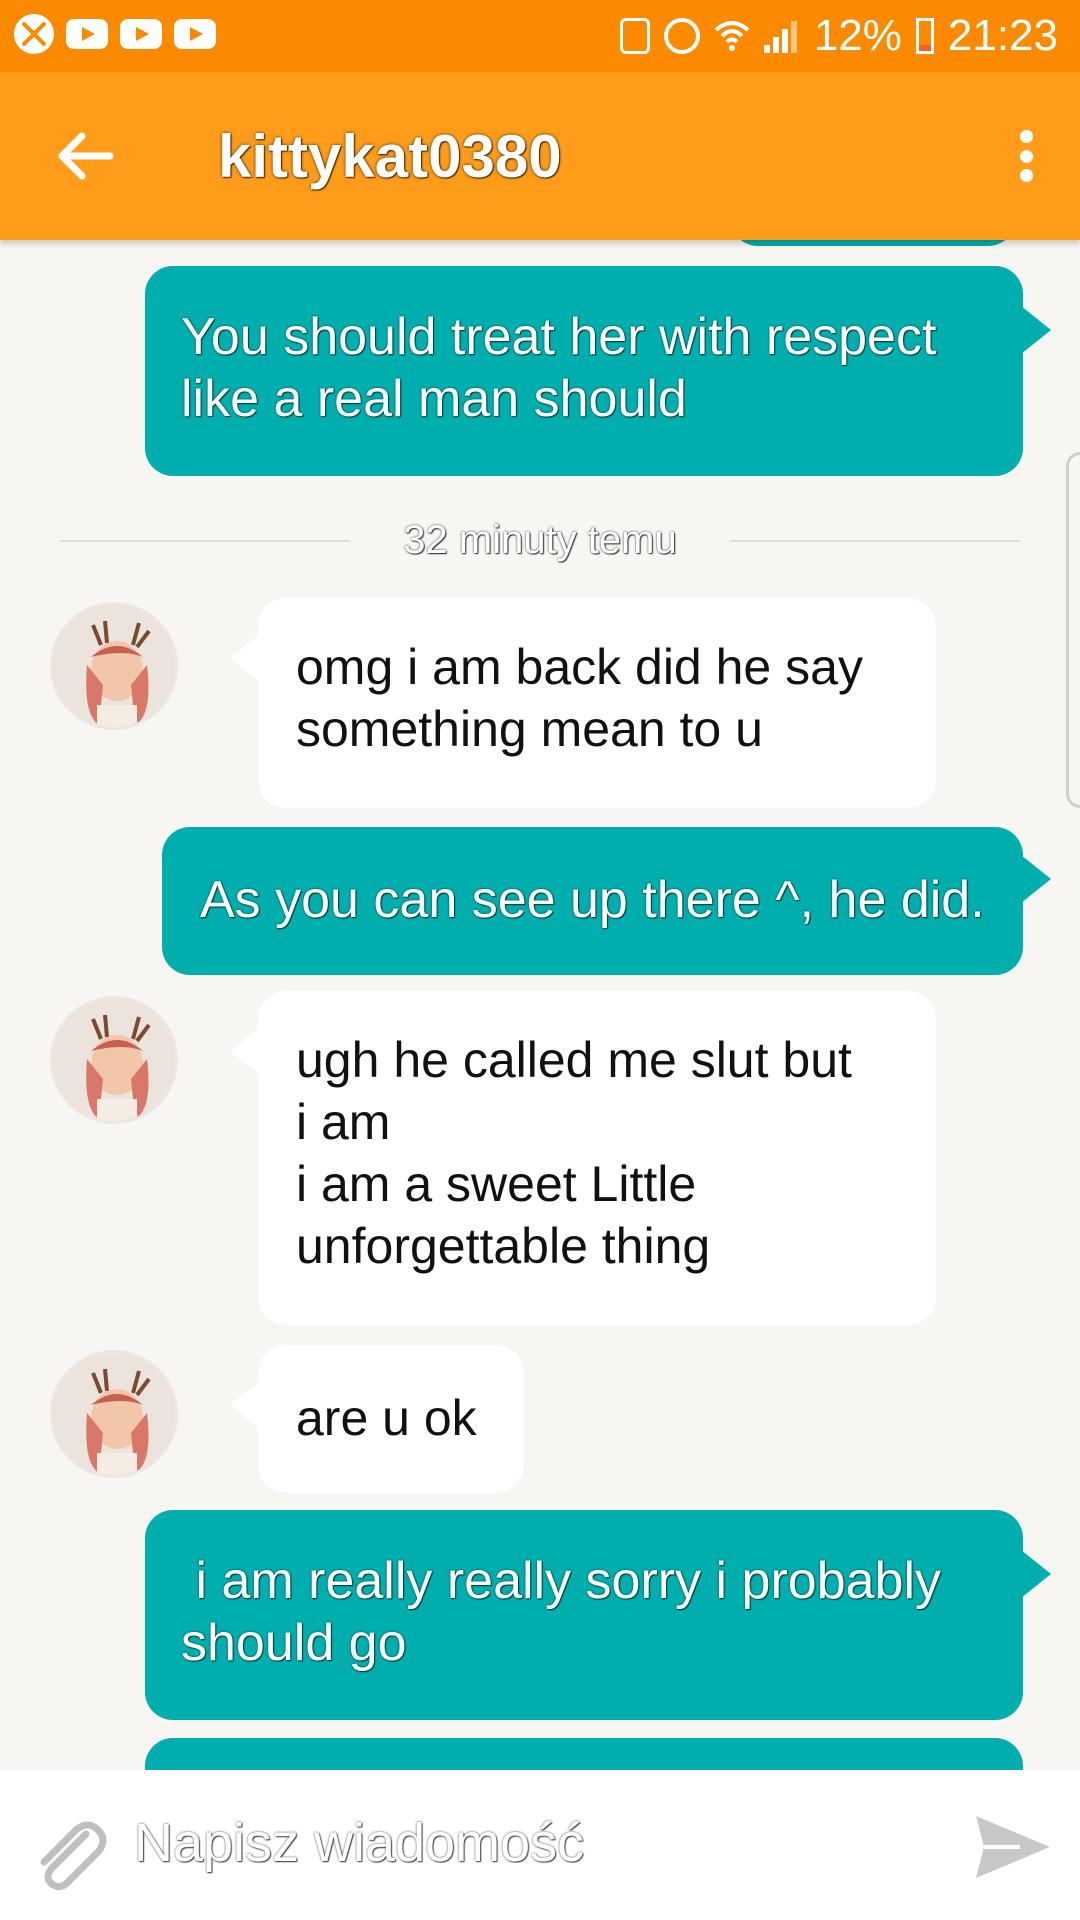 This screenshot has height=1920, width=1080. I want to click on send-button, so click(1013, 1847).